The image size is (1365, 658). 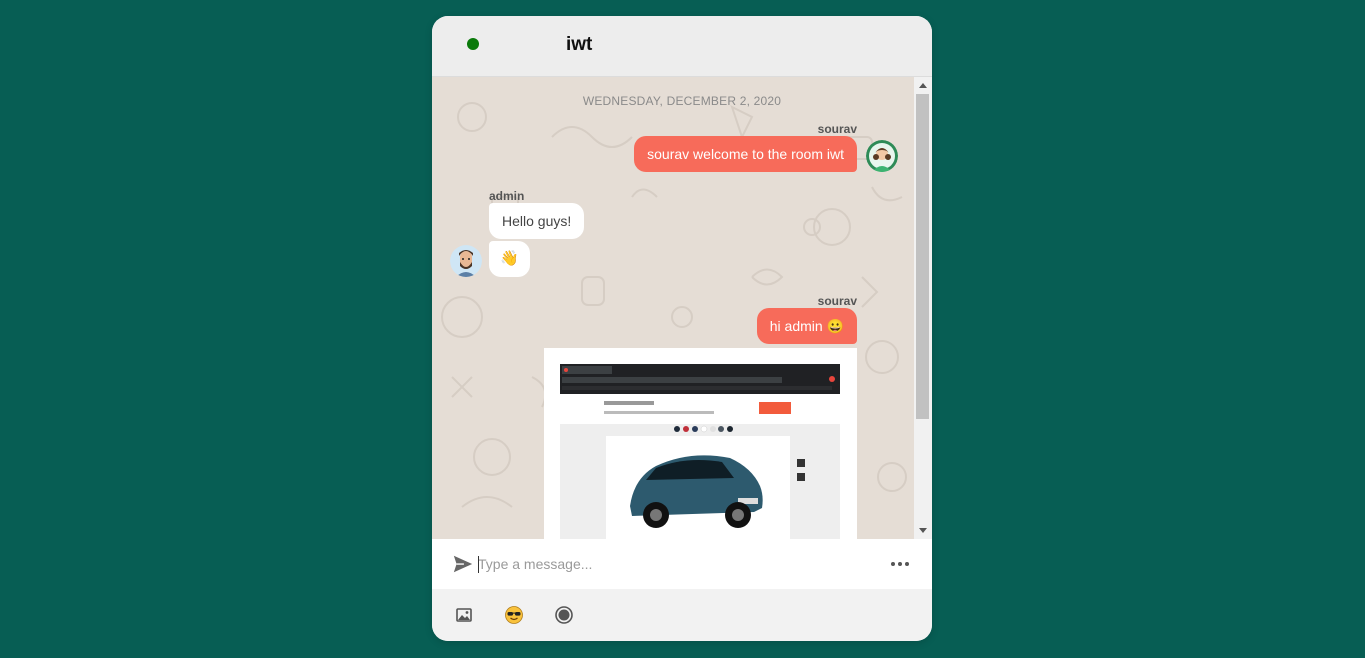 What do you see at coordinates (564, 615) in the screenshot?
I see `record-icon` at bounding box center [564, 615].